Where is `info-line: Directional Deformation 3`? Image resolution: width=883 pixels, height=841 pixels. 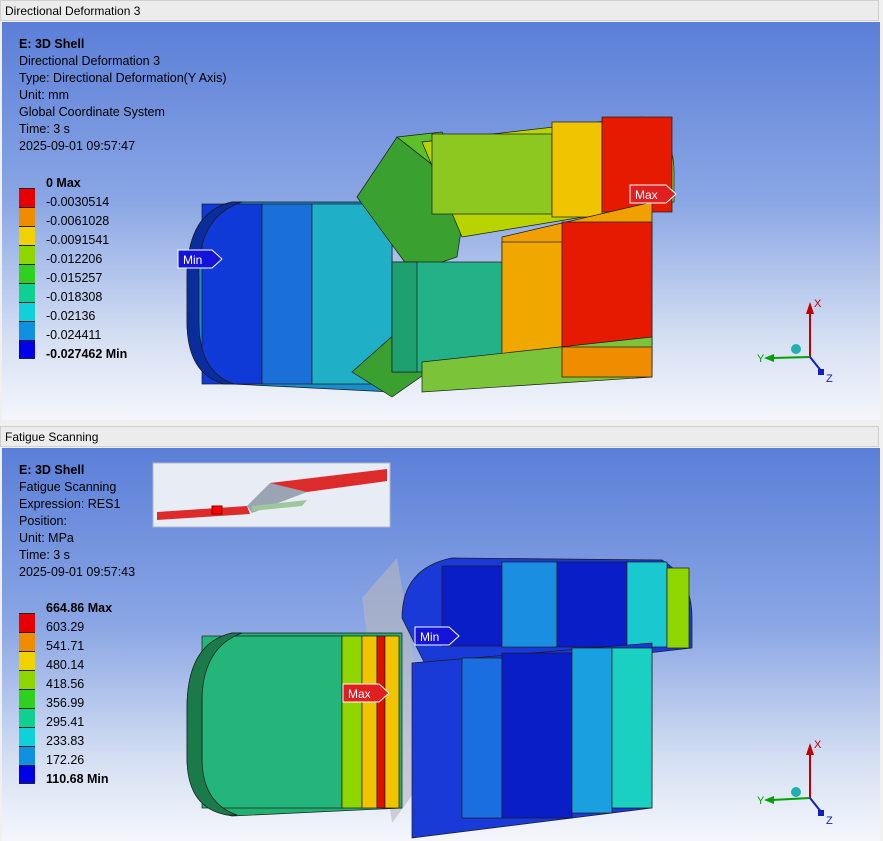
info-line: Directional Deformation 3 is located at coordinates (90, 61).